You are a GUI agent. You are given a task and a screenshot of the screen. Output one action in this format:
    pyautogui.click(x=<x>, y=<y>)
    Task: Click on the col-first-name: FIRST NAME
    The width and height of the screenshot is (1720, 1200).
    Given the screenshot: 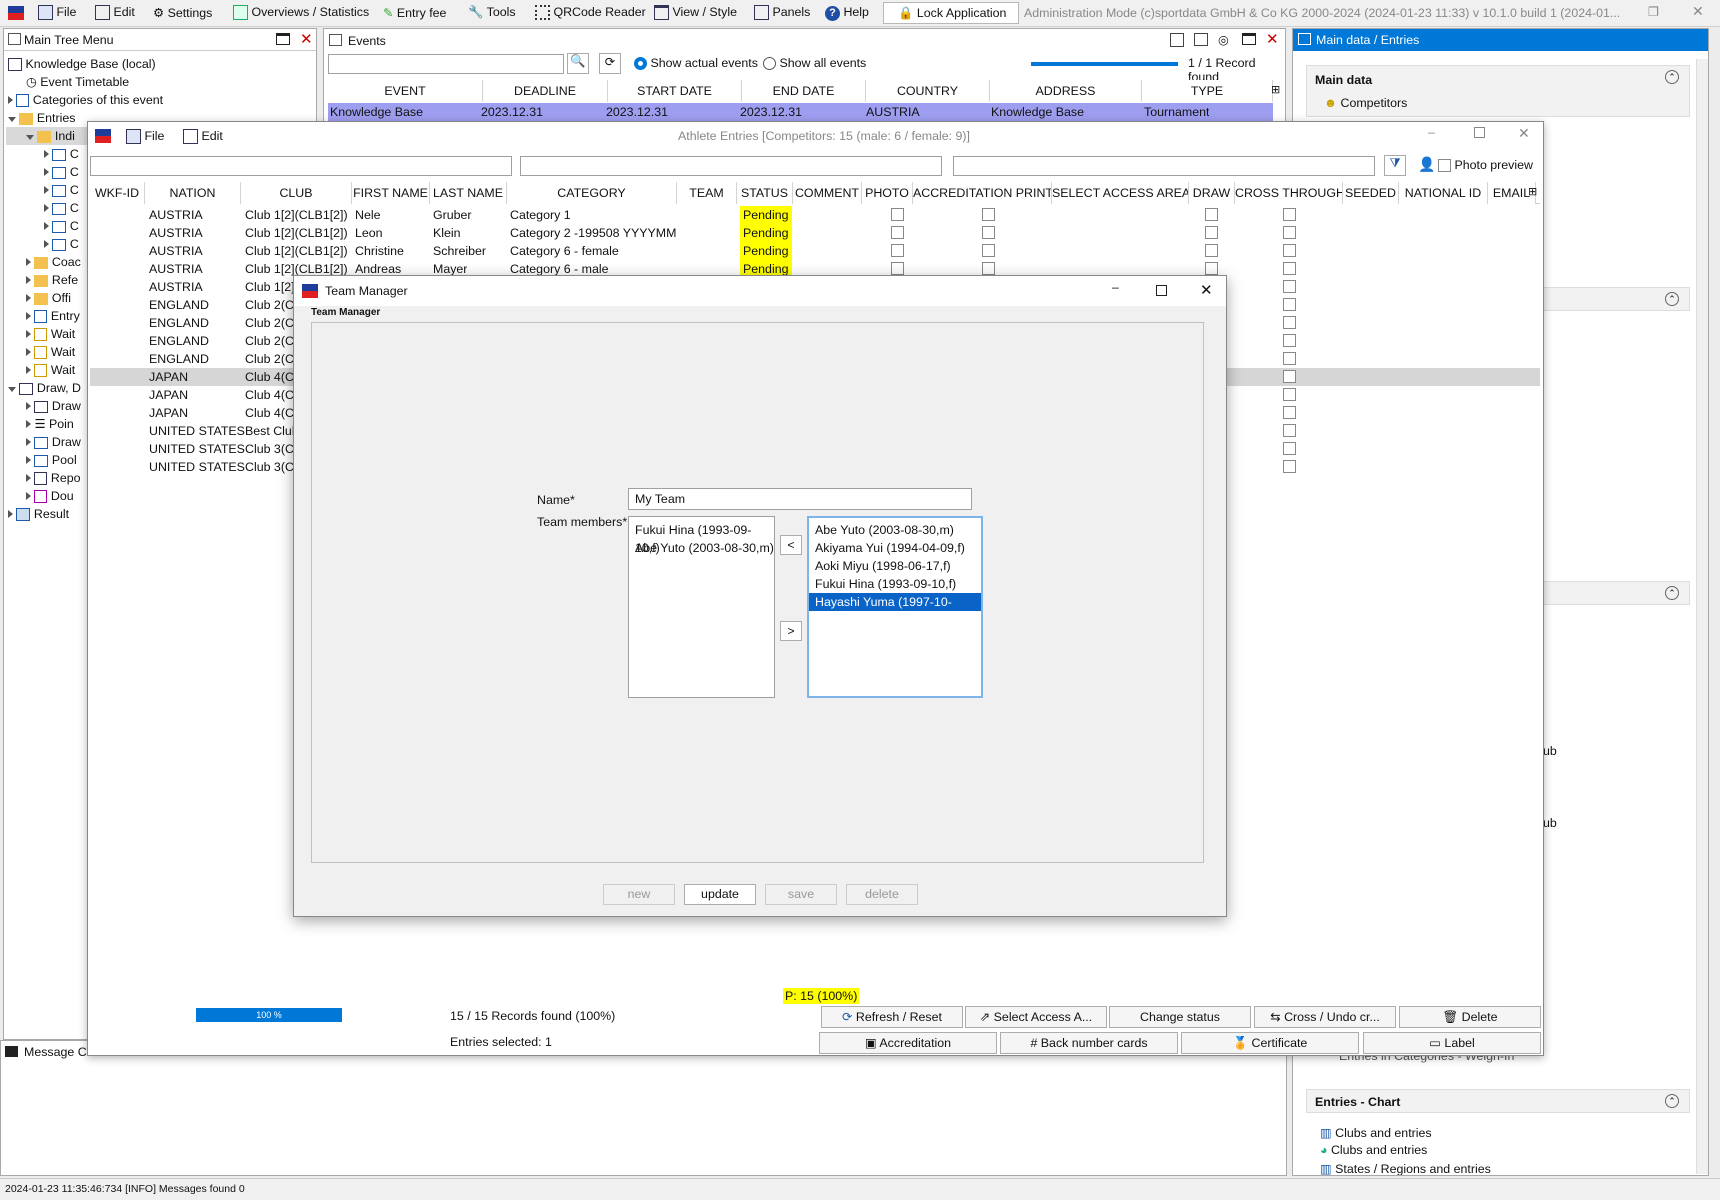 What is the action you would take?
    pyautogui.click(x=391, y=193)
    